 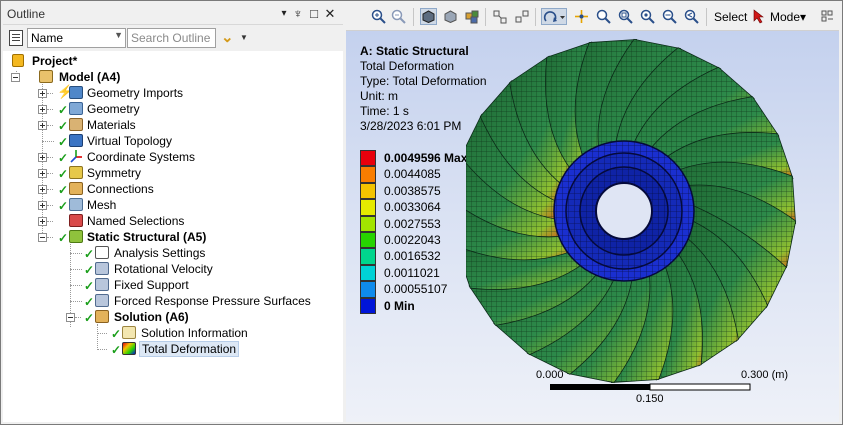 What do you see at coordinates (46, 76) in the screenshot?
I see `model-icon` at bounding box center [46, 76].